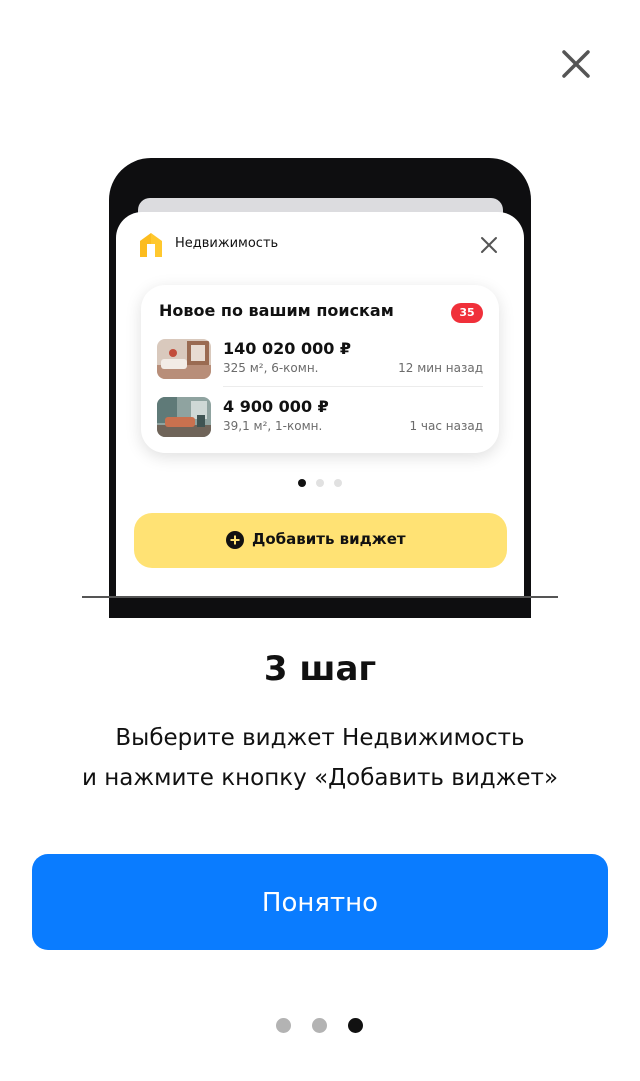 The height and width of the screenshot is (1081, 640). I want to click on plus-circle-icon, so click(235, 540).